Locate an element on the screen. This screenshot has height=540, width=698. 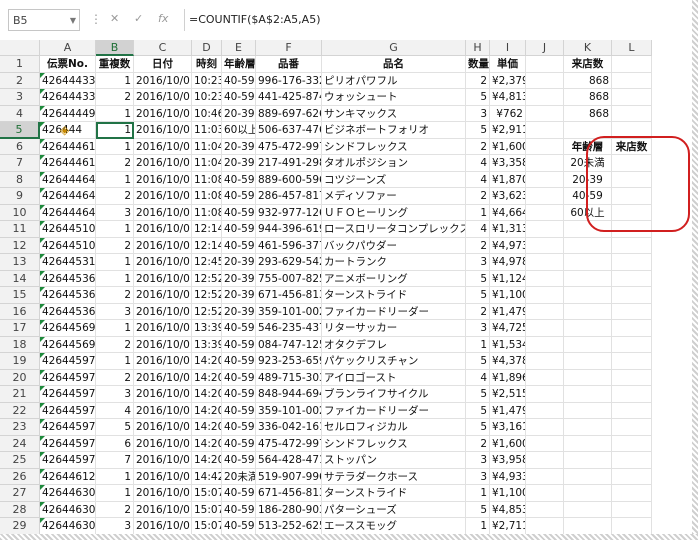
cell-h13: 3 is located at coordinates (478, 262).